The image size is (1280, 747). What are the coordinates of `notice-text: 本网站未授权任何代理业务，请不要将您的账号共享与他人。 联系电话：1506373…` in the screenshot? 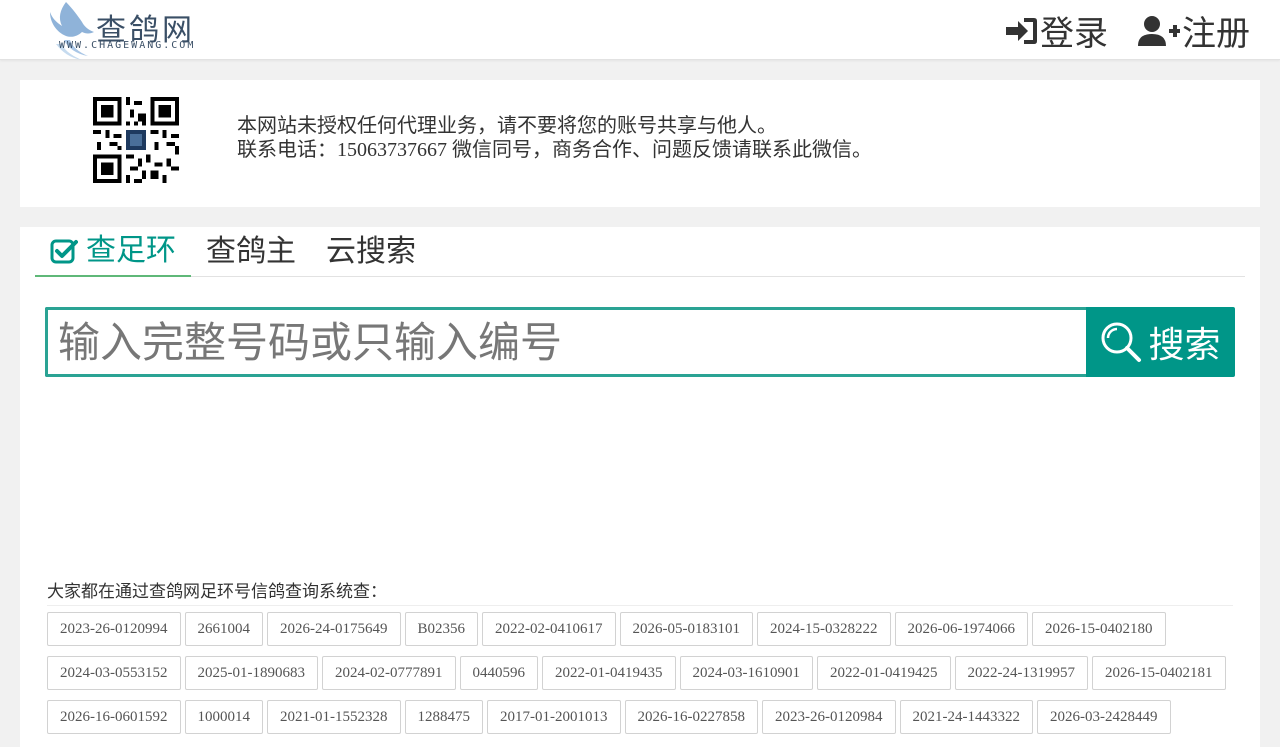 It's located at (554, 138).